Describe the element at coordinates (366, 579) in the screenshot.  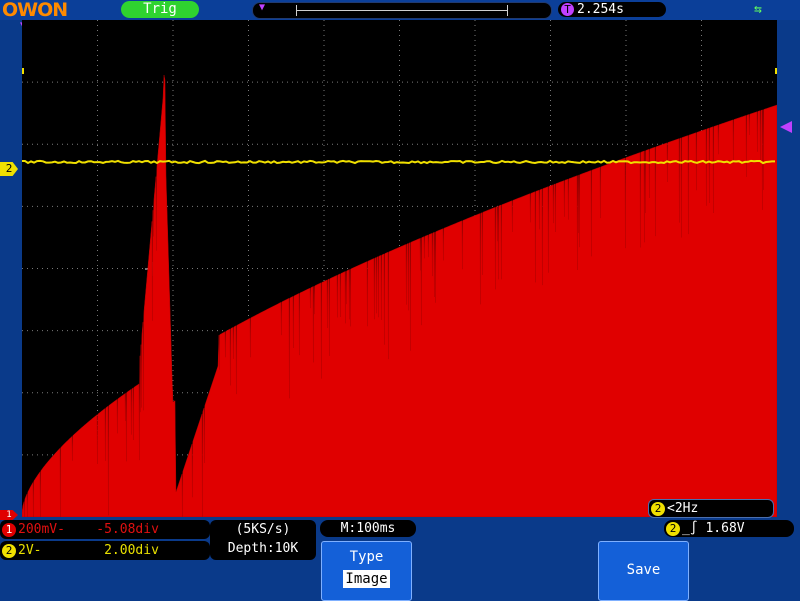
I see `type-value: Image` at that location.